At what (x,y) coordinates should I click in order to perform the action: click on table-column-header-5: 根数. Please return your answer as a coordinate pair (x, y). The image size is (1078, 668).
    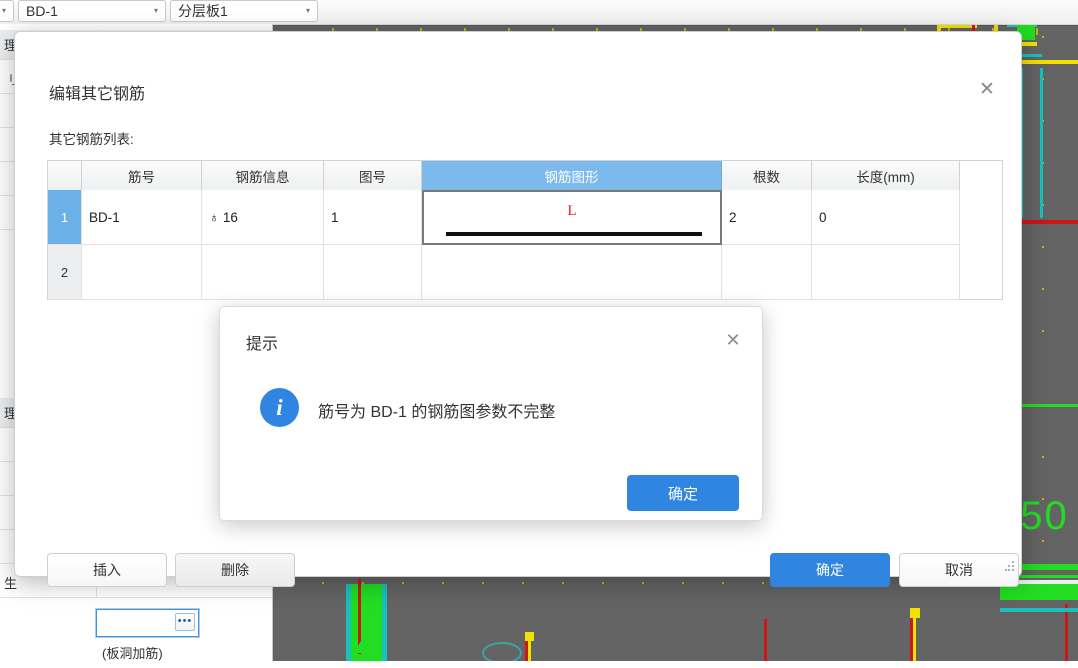
    Looking at the image, I should click on (767, 176).